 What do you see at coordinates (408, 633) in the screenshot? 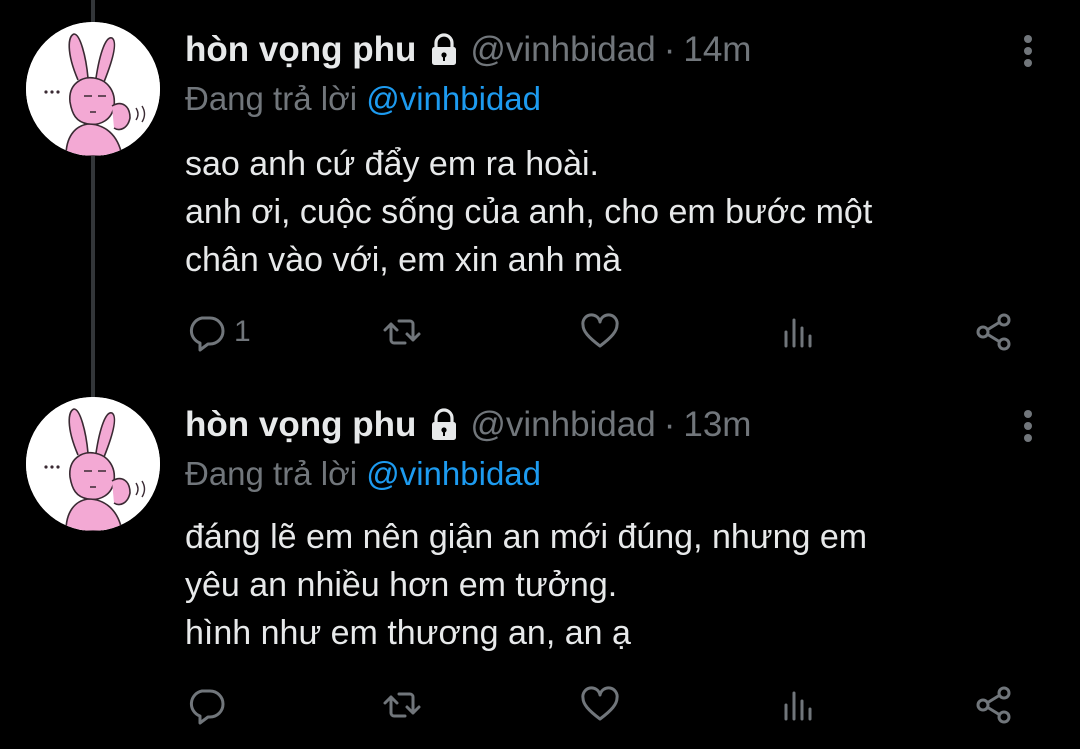
I see `tweet-text-line: hình như em thương an, an ạ` at bounding box center [408, 633].